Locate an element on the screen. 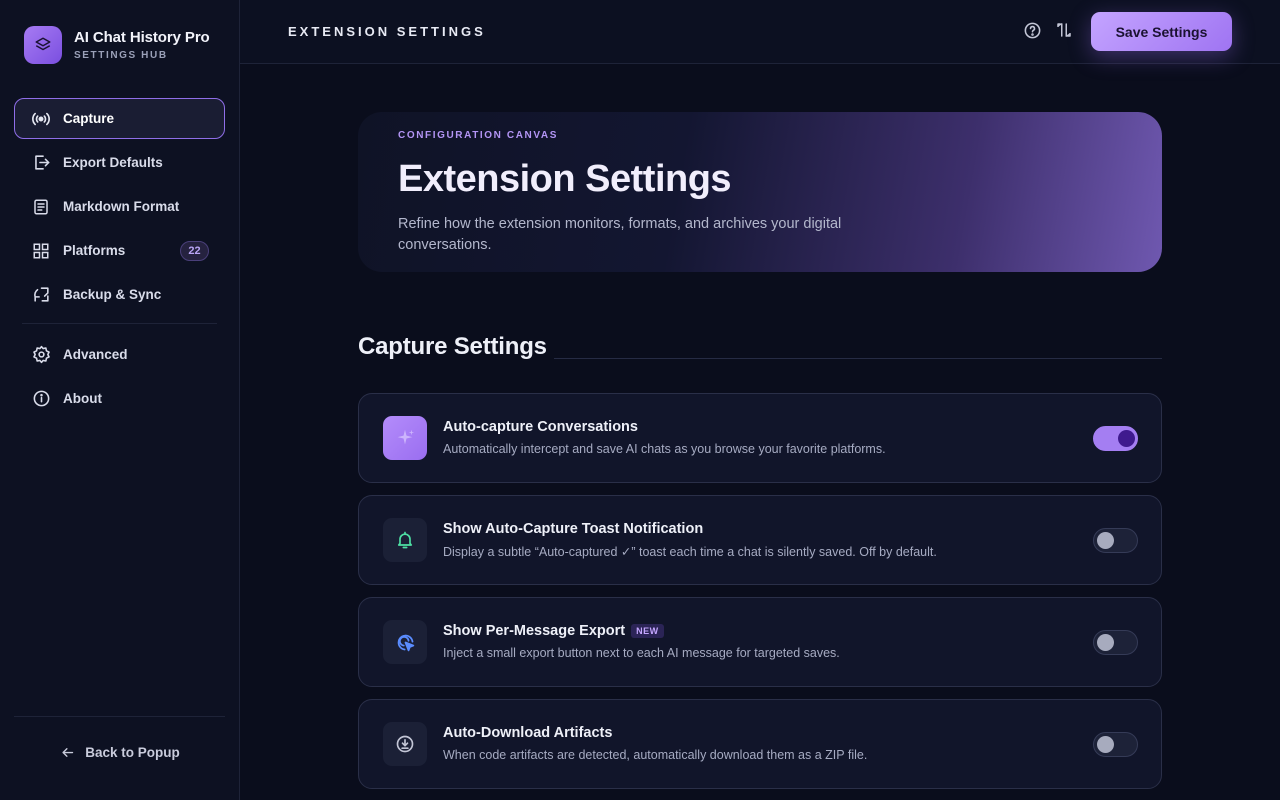 The width and height of the screenshot is (1280, 800). arrow-left-icon is located at coordinates (67, 752).